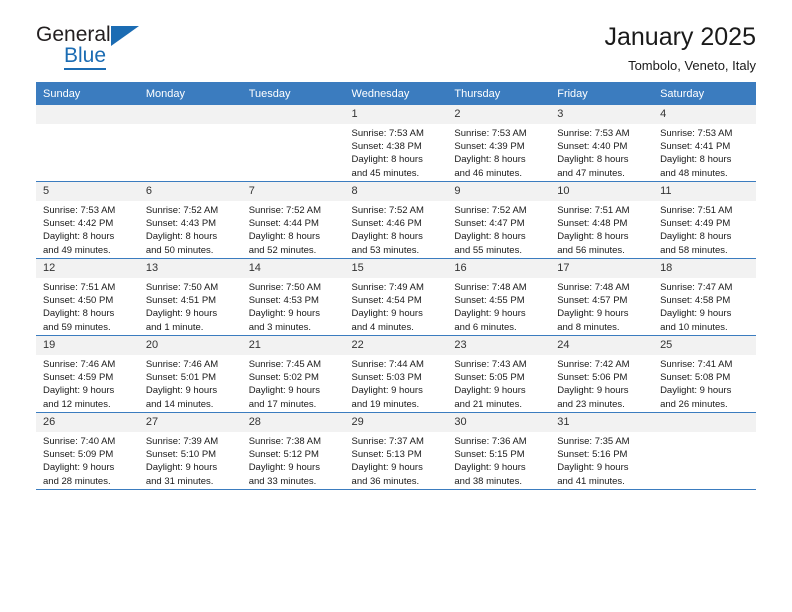  I want to click on day-number: 30, so click(499, 422).